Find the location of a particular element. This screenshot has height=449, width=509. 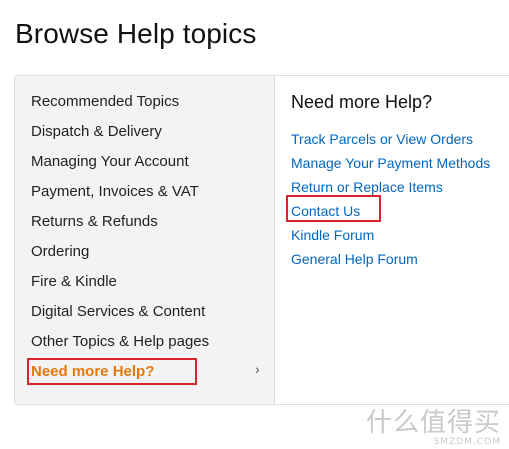

sidebar-item-digital-services: Digital Services & Content is located at coordinates (118, 311).